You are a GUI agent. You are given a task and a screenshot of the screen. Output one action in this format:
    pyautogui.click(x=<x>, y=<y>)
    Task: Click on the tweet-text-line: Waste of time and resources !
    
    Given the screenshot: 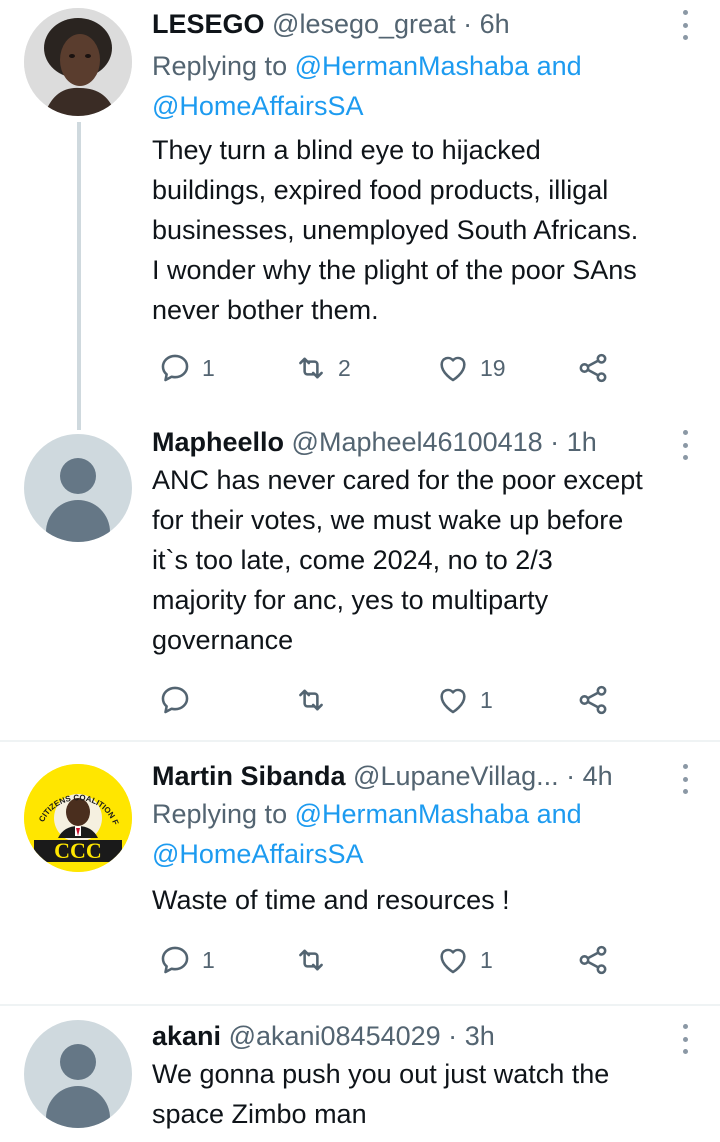 What is the action you would take?
    pyautogui.click(x=331, y=900)
    